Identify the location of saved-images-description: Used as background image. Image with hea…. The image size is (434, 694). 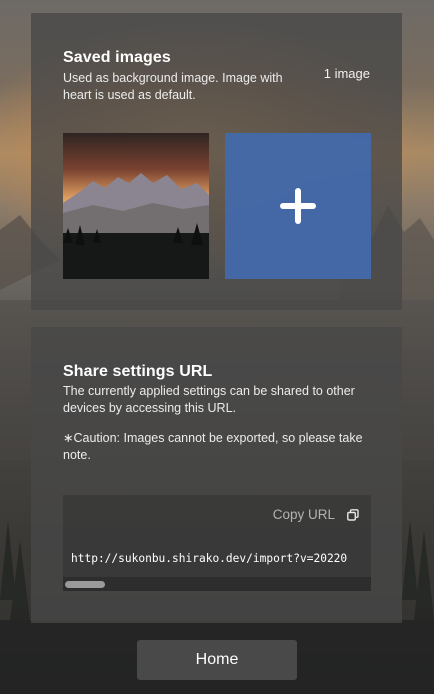
(173, 86).